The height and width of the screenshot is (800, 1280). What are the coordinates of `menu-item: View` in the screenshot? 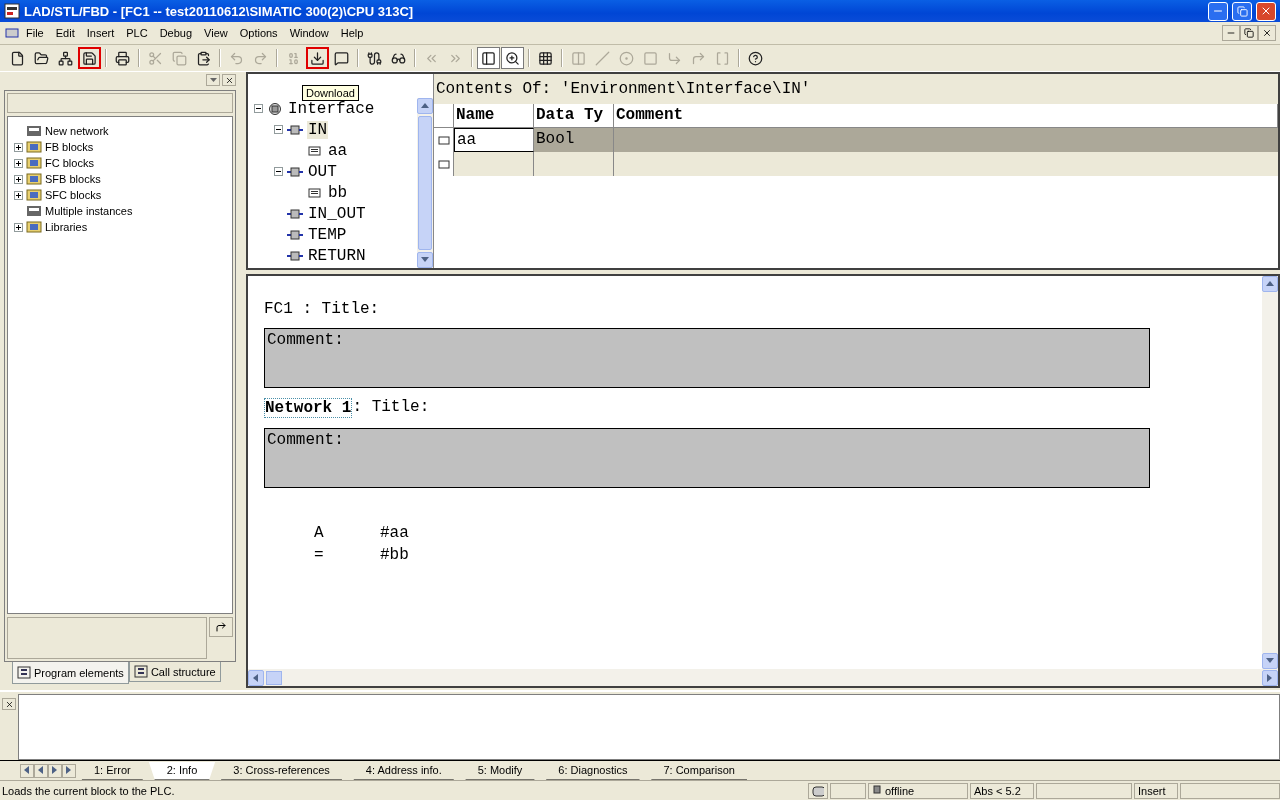 It's located at (216, 33).